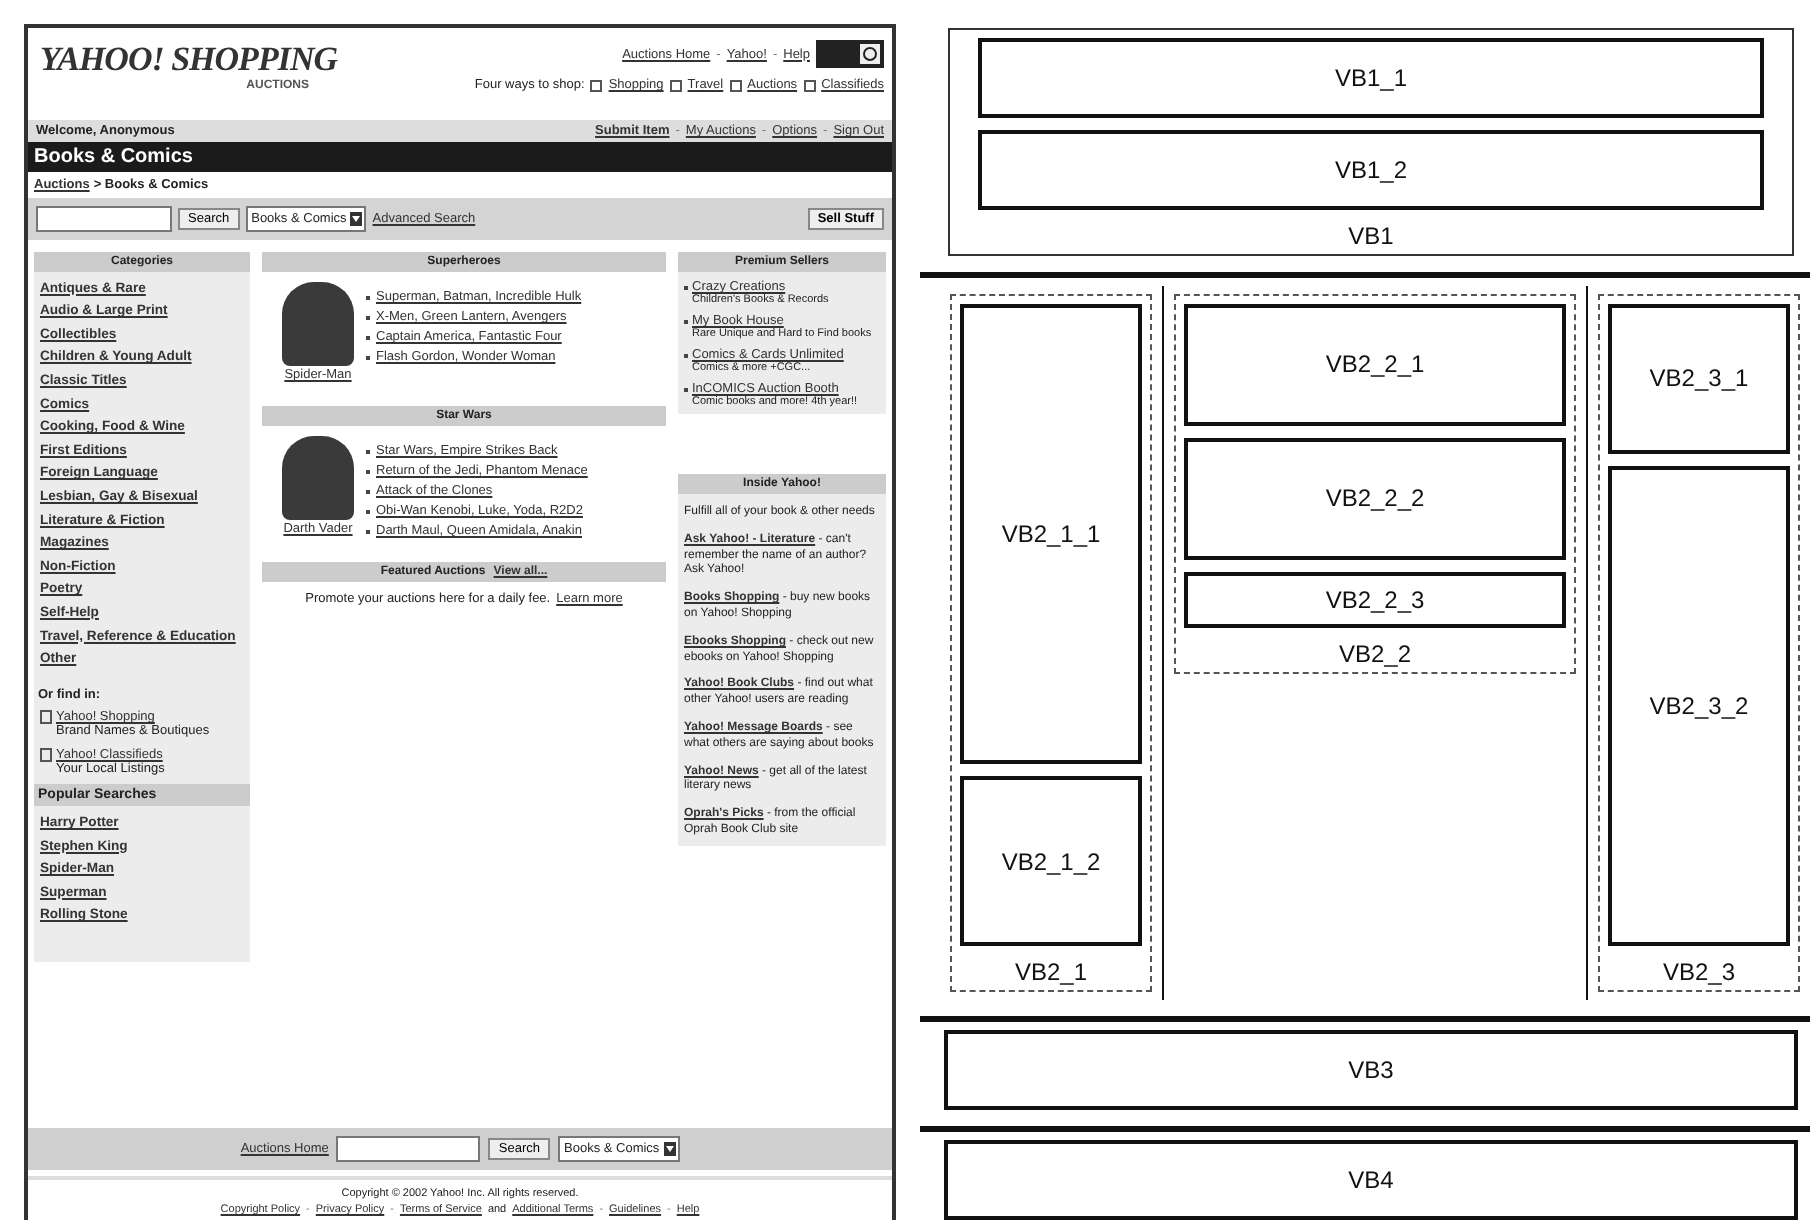 Image resolution: width=1810 pixels, height=1220 pixels. What do you see at coordinates (1699, 378) in the screenshot?
I see `block-box: VB2_3_1` at bounding box center [1699, 378].